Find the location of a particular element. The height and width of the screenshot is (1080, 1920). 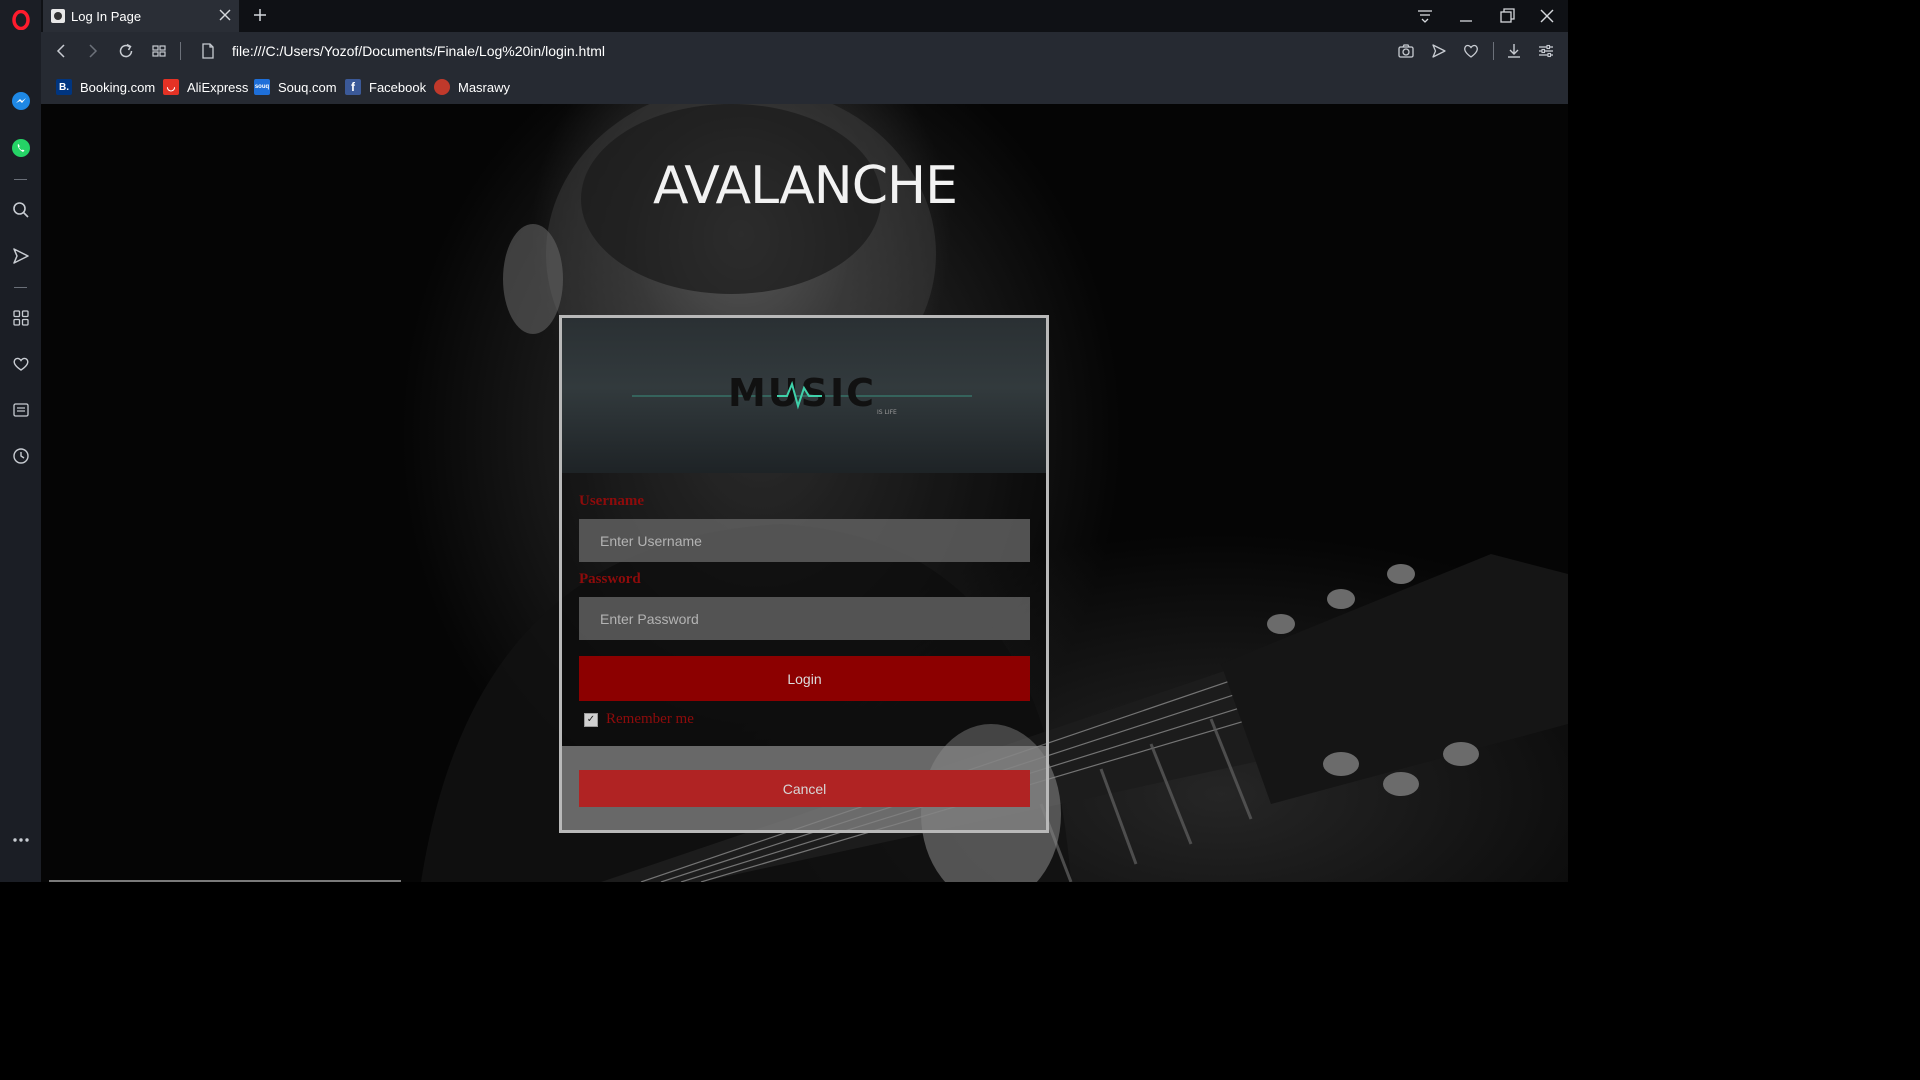

bookmark-heart-icon is located at coordinates (1471, 51).